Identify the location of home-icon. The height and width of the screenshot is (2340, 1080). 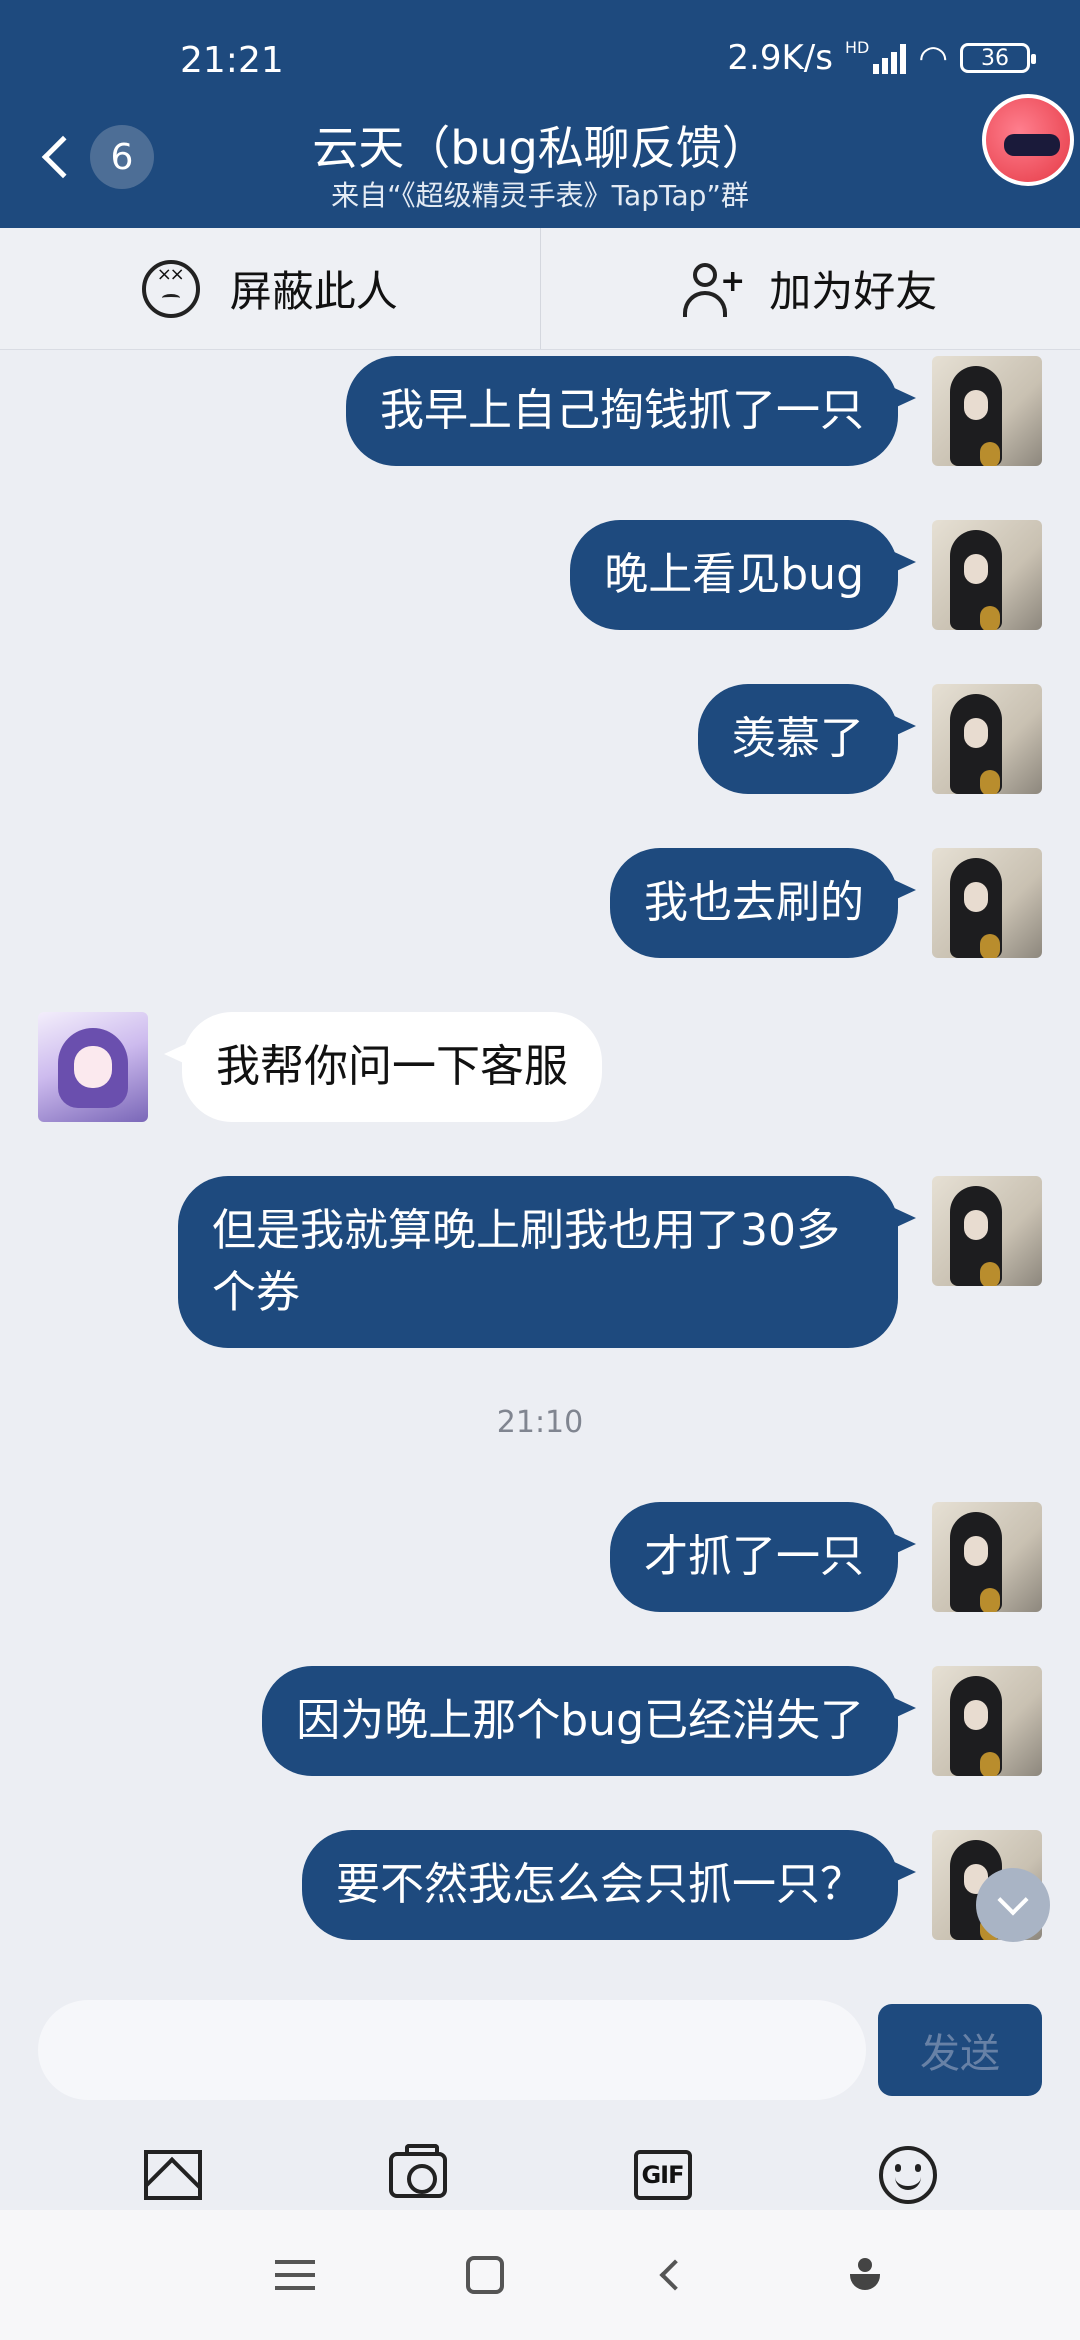
(485, 2275).